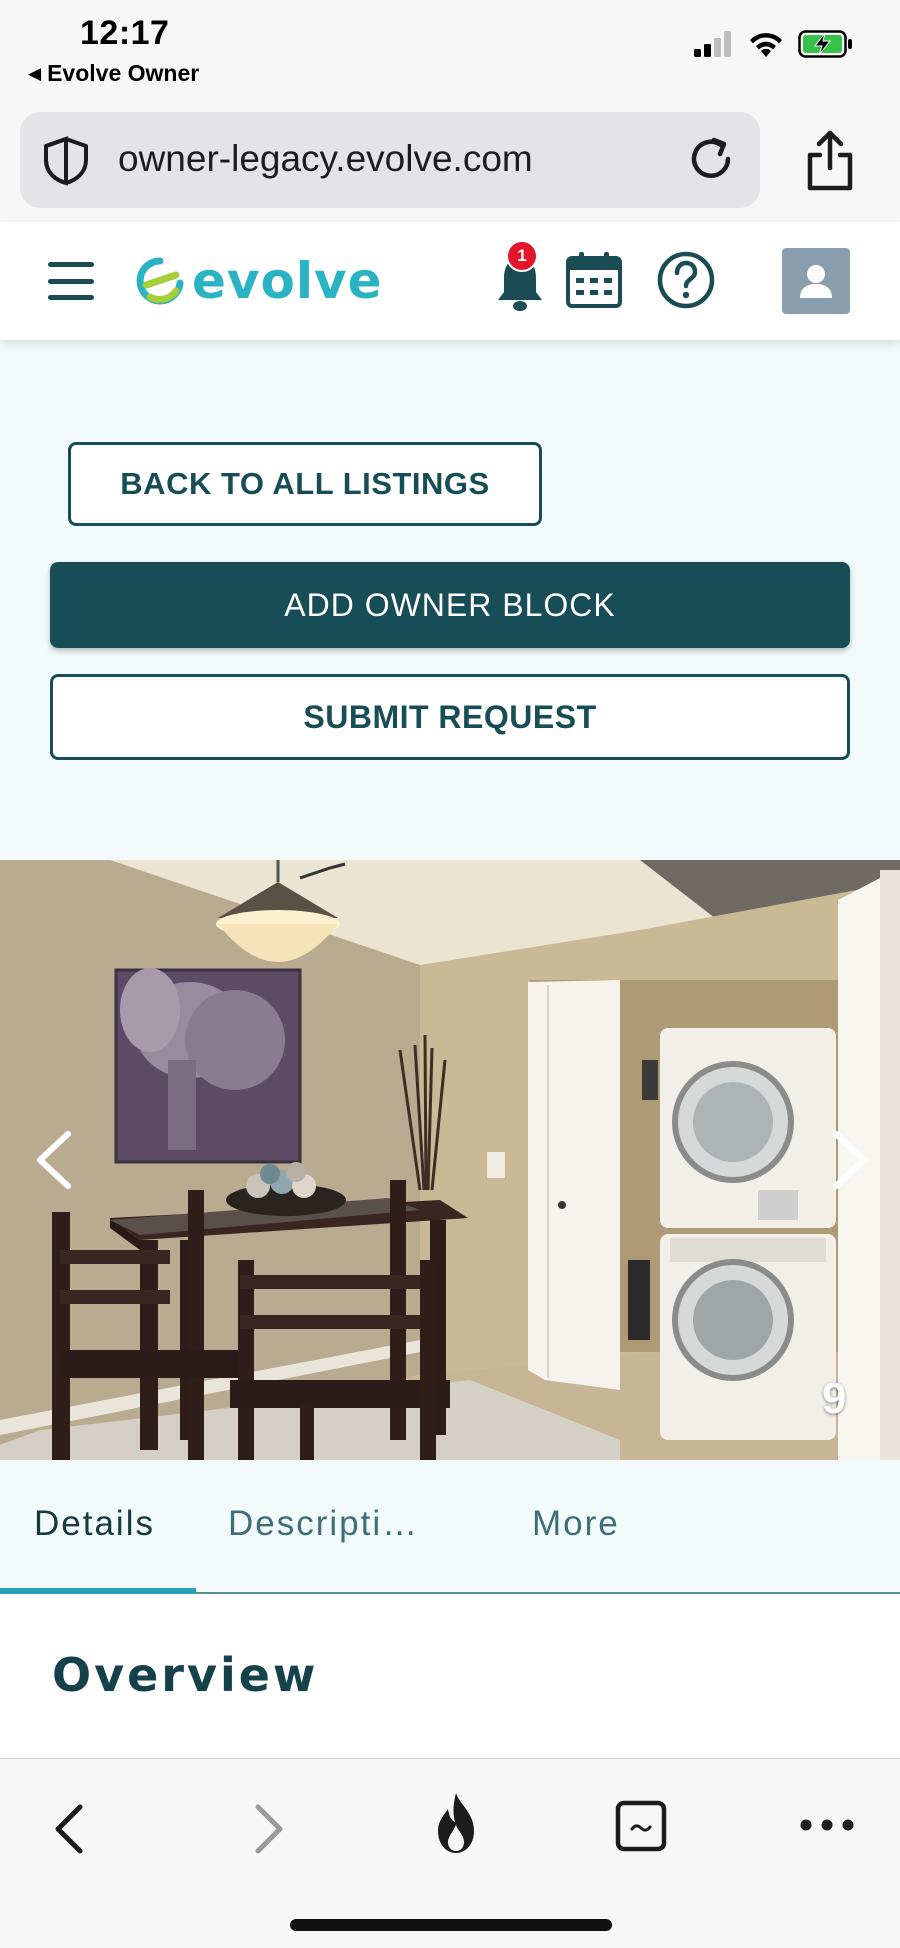 This screenshot has width=900, height=1948. Describe the element at coordinates (268, 1829) in the screenshot. I see `browser-forward-icon` at that location.